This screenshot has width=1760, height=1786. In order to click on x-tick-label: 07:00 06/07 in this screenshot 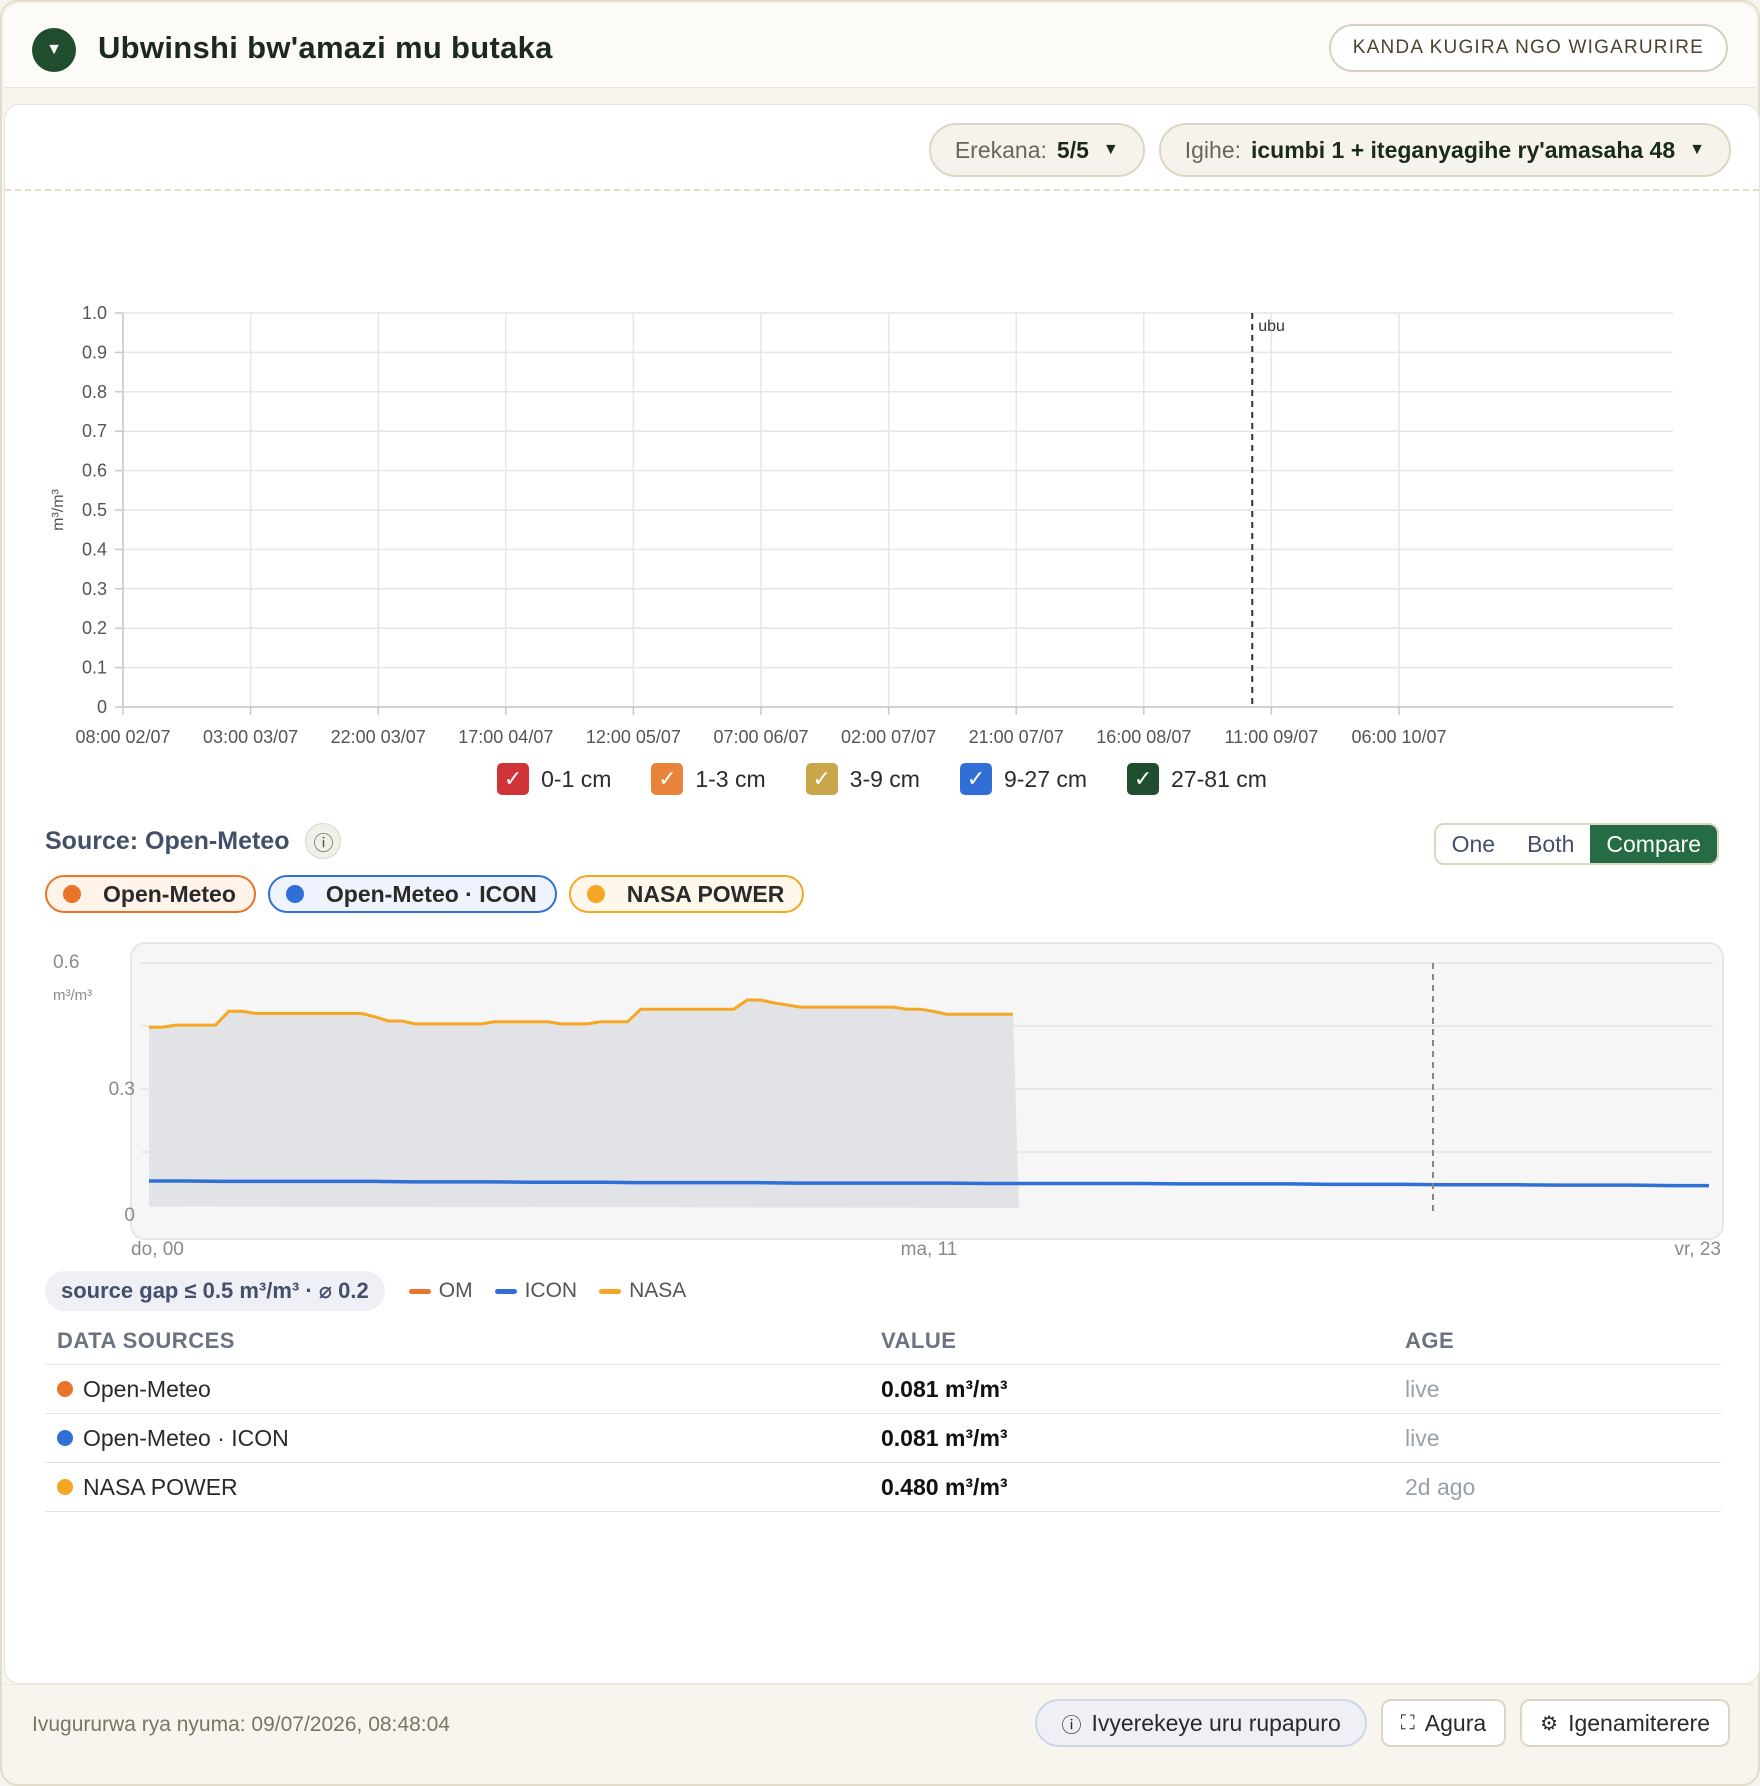, I will do `click(760, 737)`.